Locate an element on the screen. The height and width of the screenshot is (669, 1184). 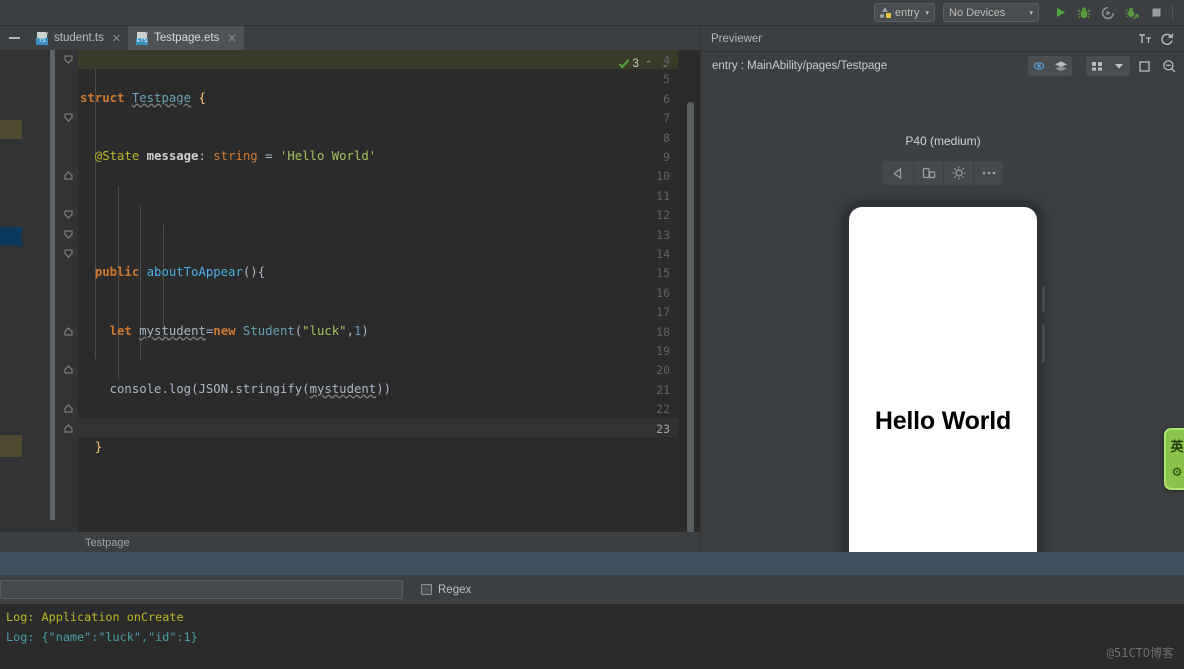
code-line: let mystudent=new Student("luck",1) is located at coordinates (239, 330).